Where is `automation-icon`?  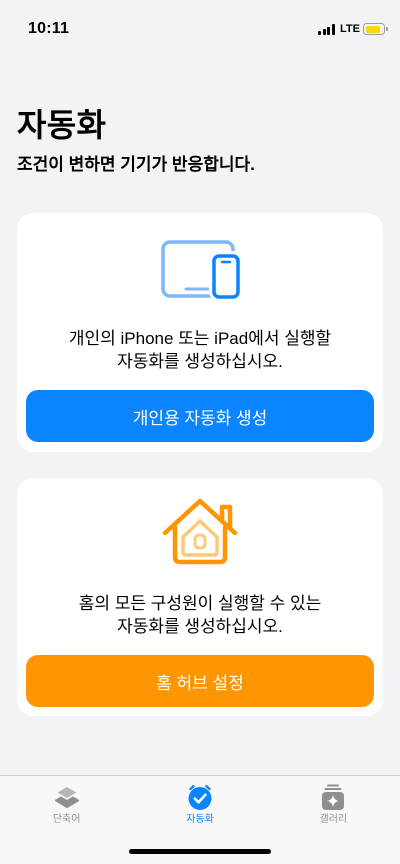
automation-icon is located at coordinates (200, 797).